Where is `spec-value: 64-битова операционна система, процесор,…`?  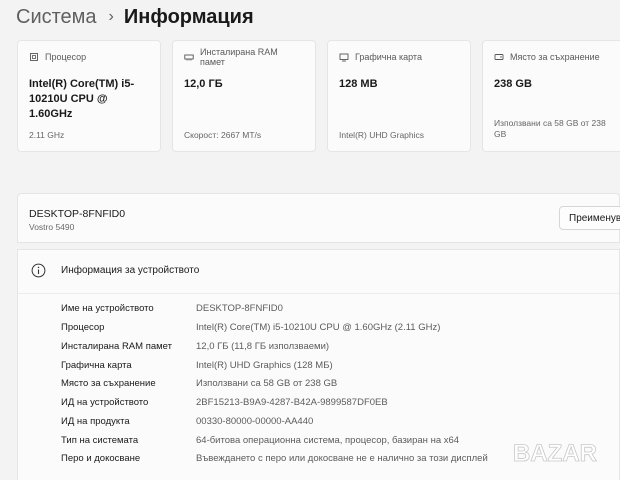
spec-value: 64-битова операционна система, процесор,… is located at coordinates (328, 440).